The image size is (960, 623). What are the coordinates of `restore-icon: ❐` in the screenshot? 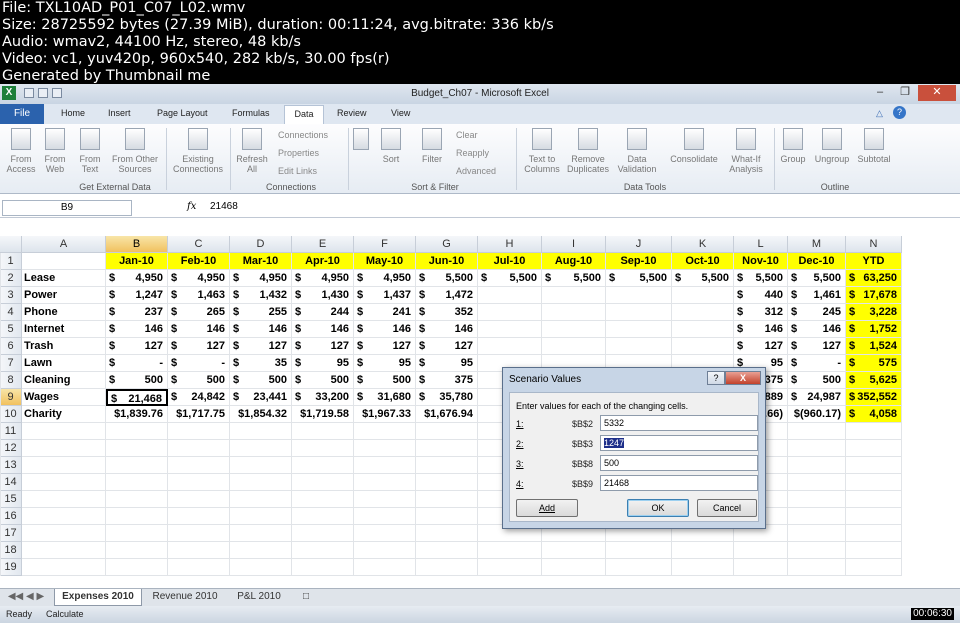 It's located at (905, 93).